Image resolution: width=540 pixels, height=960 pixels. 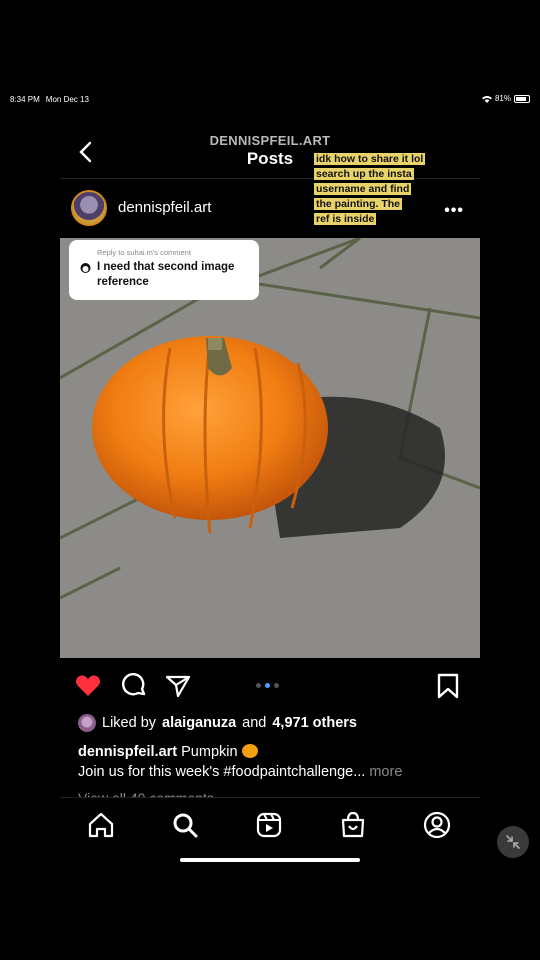 What do you see at coordinates (249, 751) in the screenshot?
I see `pumpkin-emoji-icon` at bounding box center [249, 751].